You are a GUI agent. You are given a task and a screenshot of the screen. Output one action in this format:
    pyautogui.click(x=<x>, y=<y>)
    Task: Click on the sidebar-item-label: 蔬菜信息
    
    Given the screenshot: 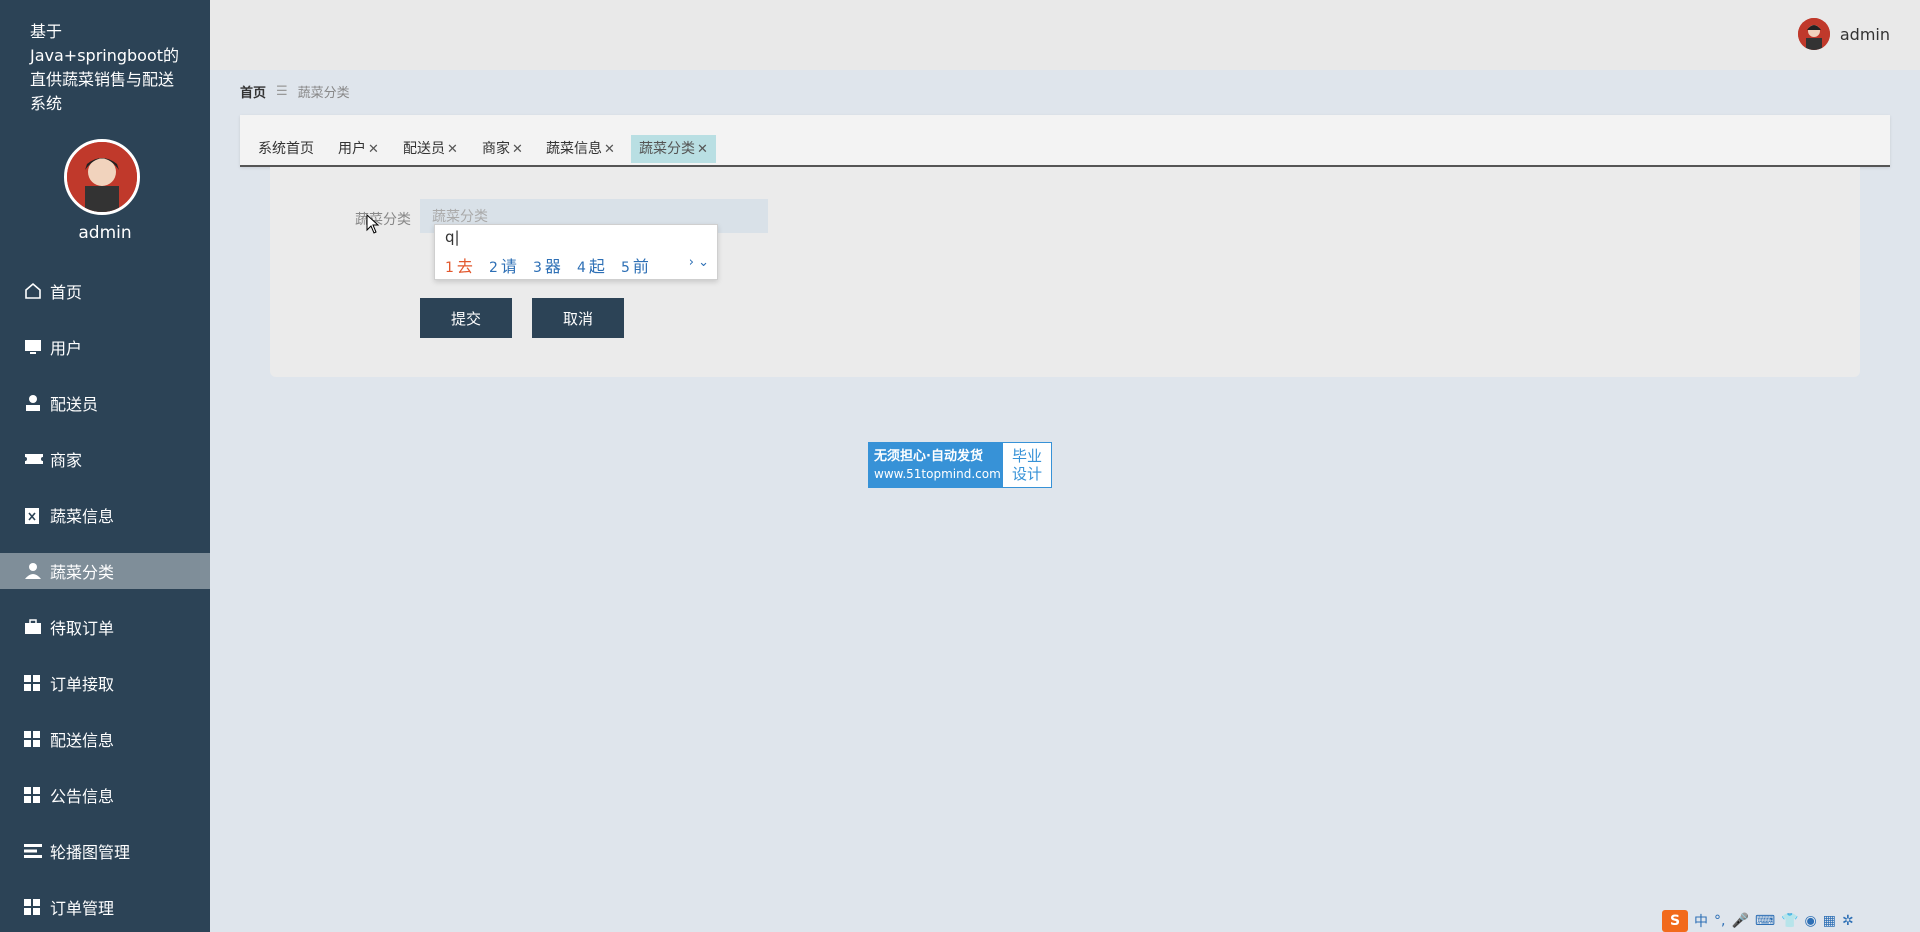 What is the action you would take?
    pyautogui.click(x=82, y=516)
    